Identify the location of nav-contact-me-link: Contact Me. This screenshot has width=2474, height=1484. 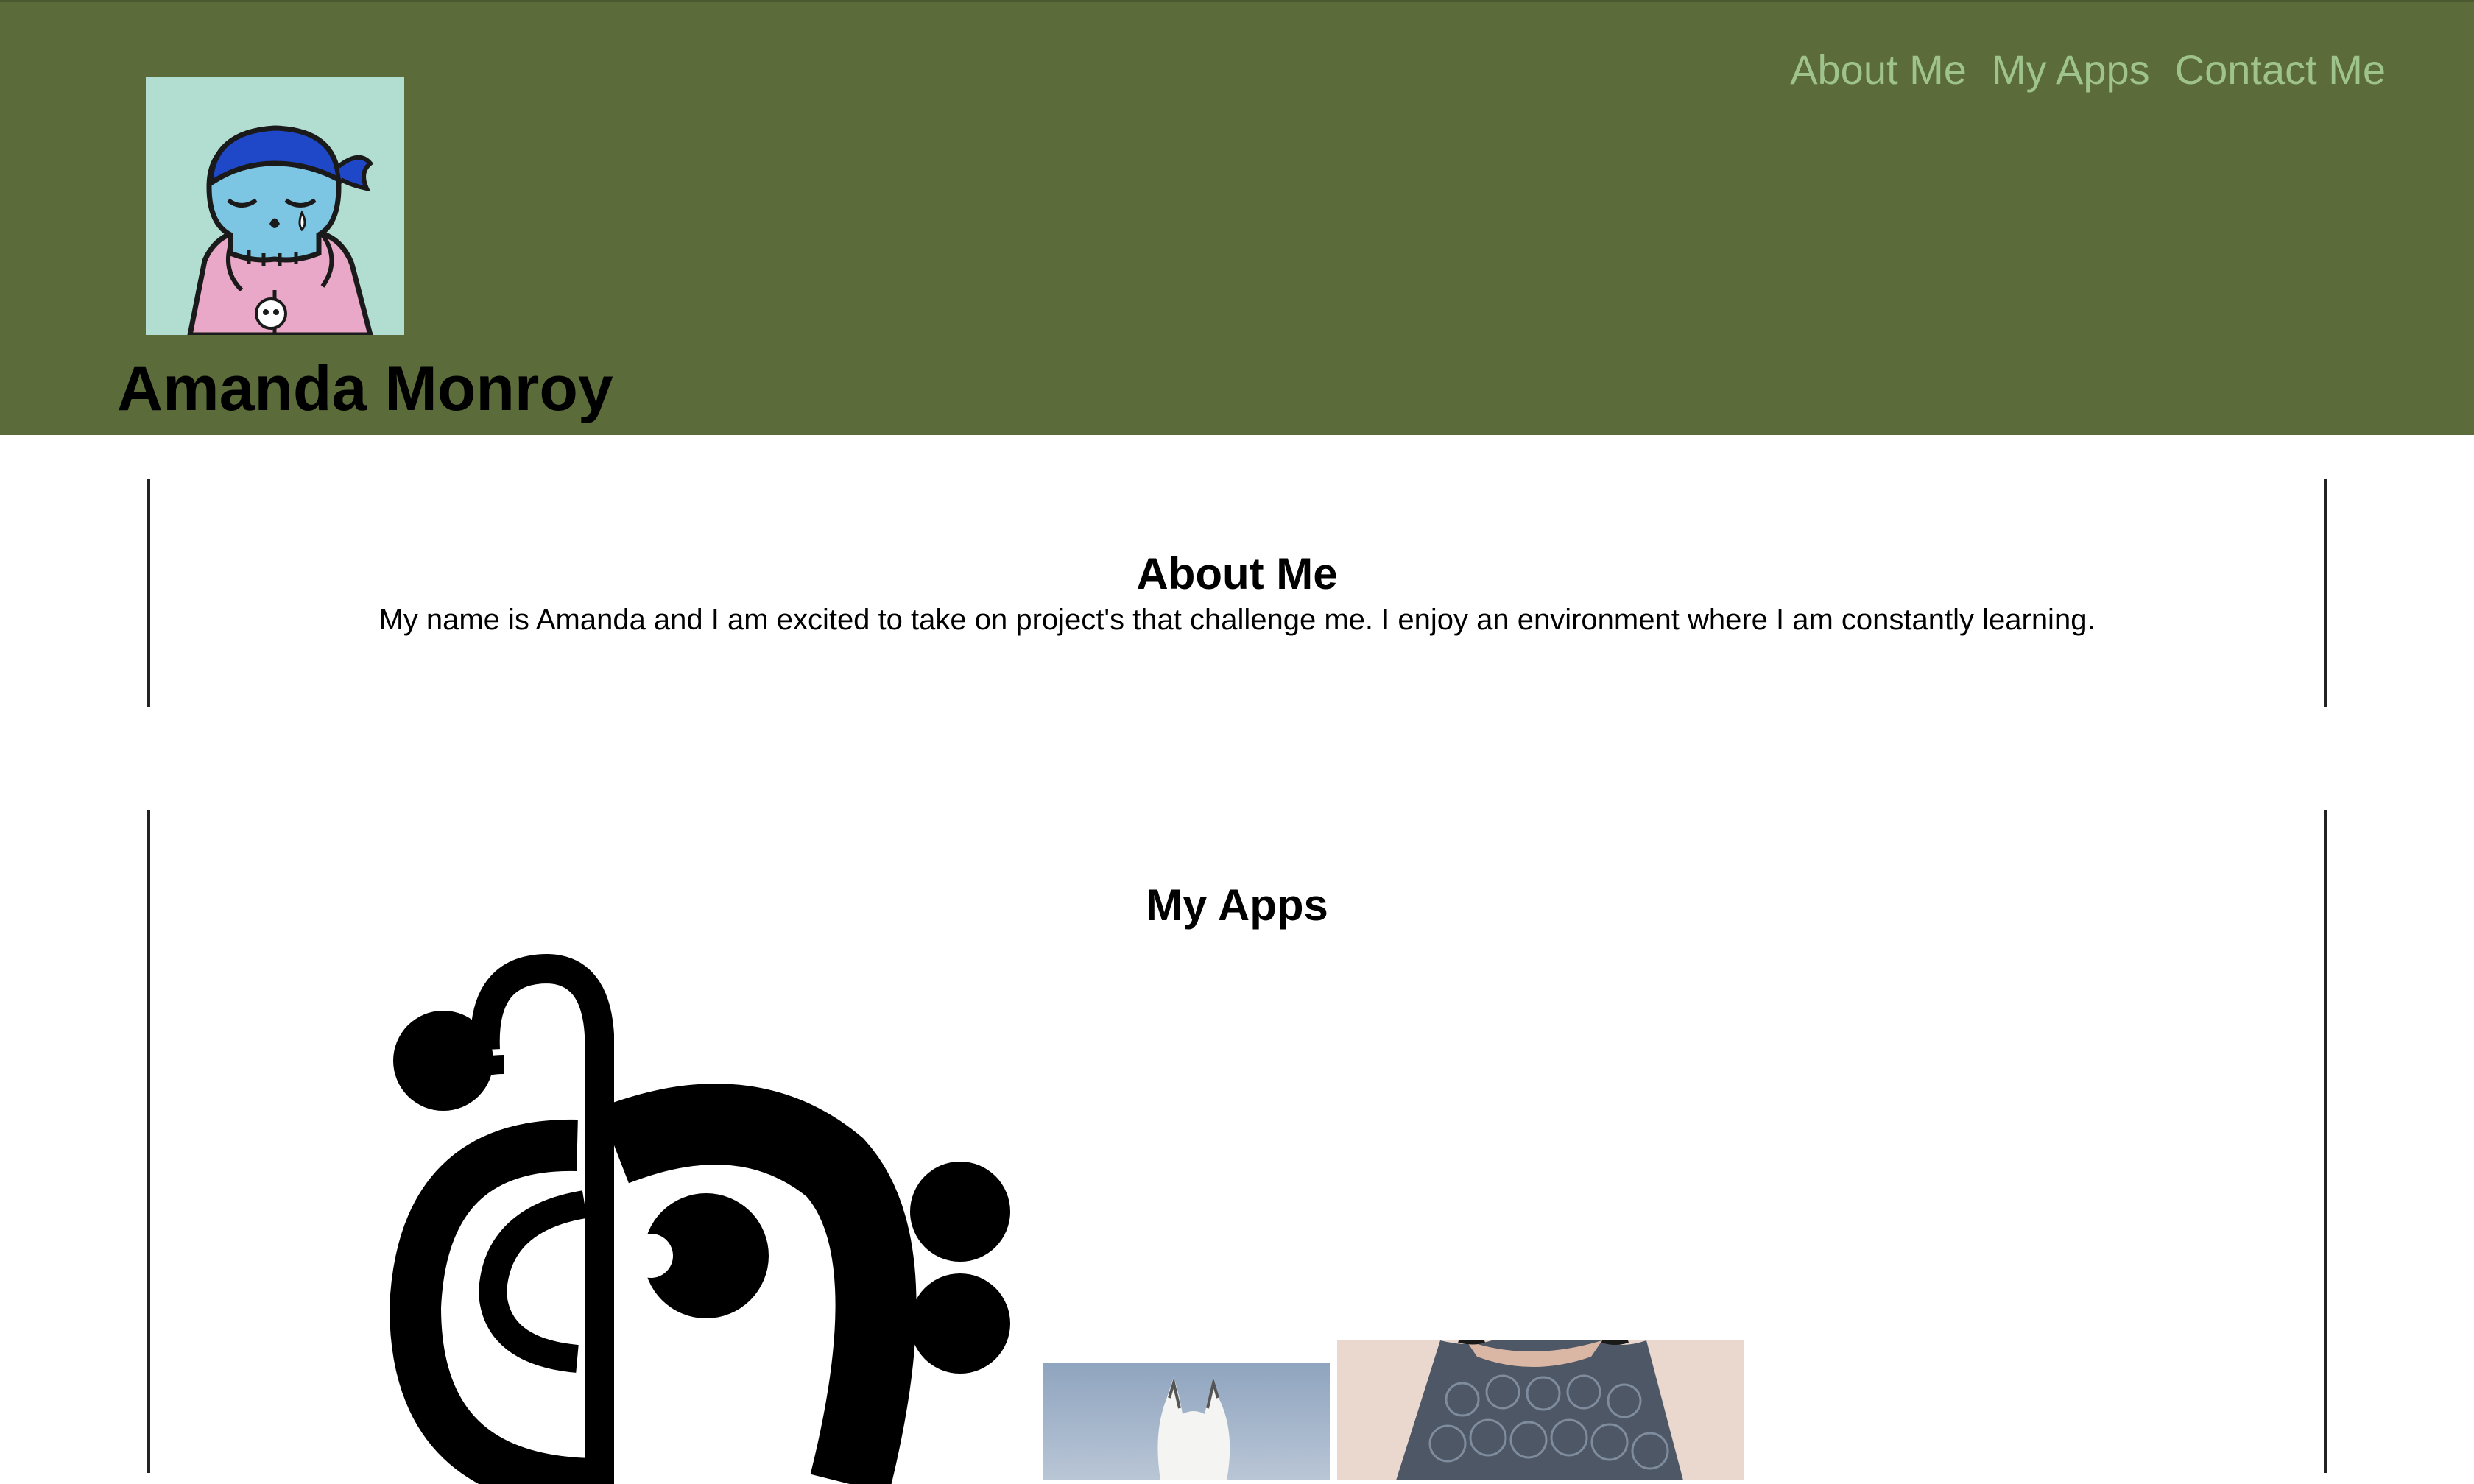
(2280, 69).